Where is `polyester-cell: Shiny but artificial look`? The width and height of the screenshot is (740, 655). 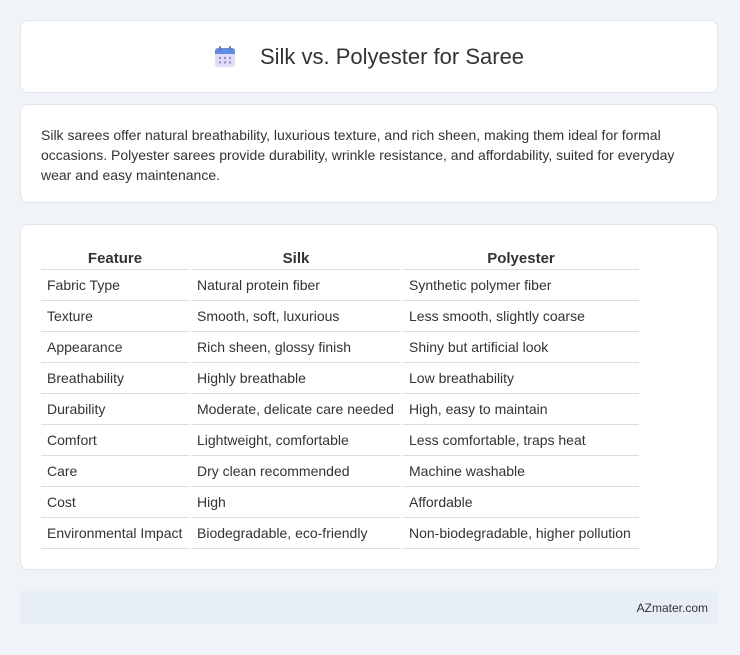 polyester-cell: Shiny but artificial look is located at coordinates (521, 347).